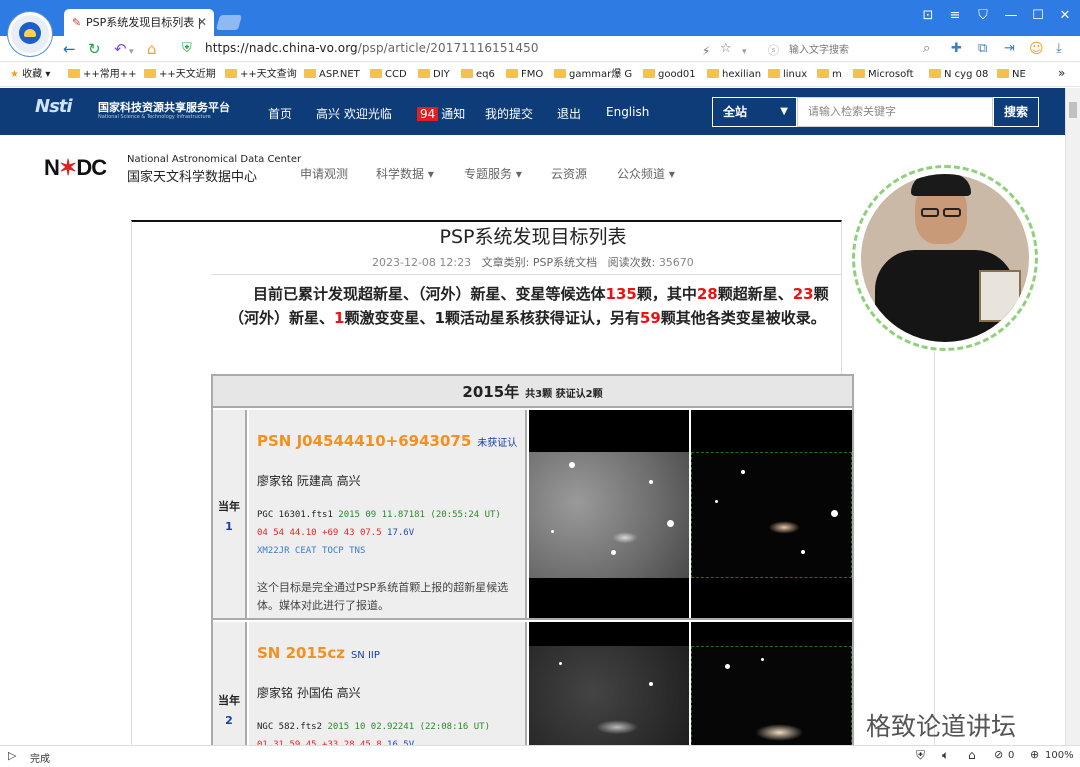 This screenshot has width=1080, height=767. What do you see at coordinates (1073, 110) in the screenshot?
I see `scroll-thumb` at bounding box center [1073, 110].